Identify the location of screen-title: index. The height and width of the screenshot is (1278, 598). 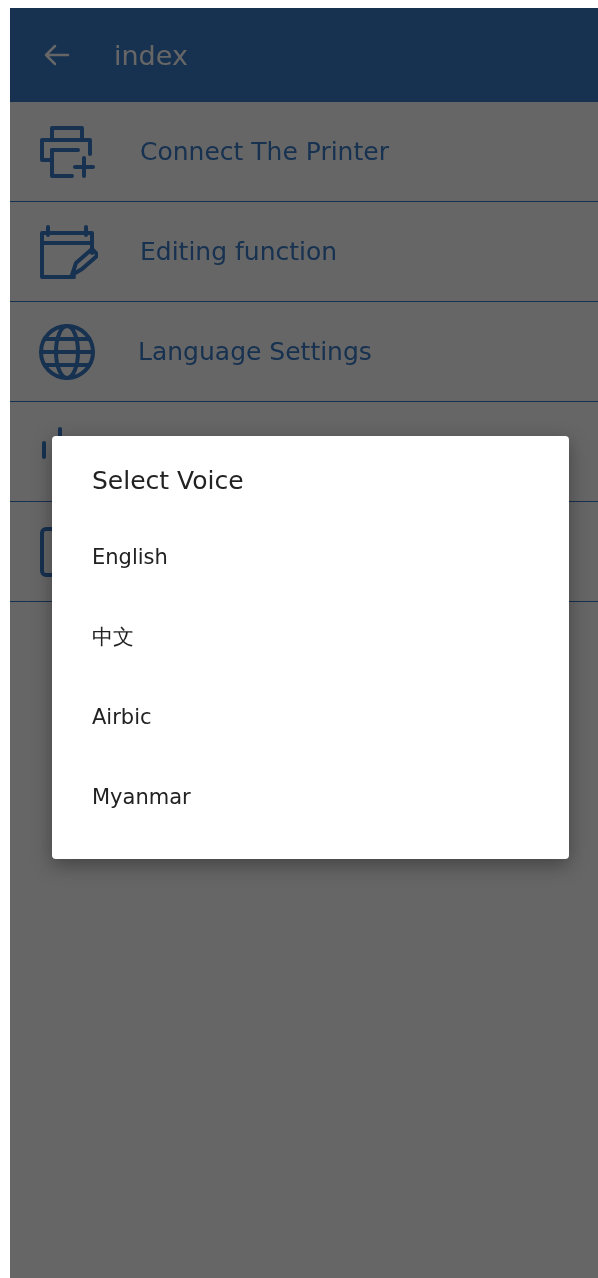
(151, 55).